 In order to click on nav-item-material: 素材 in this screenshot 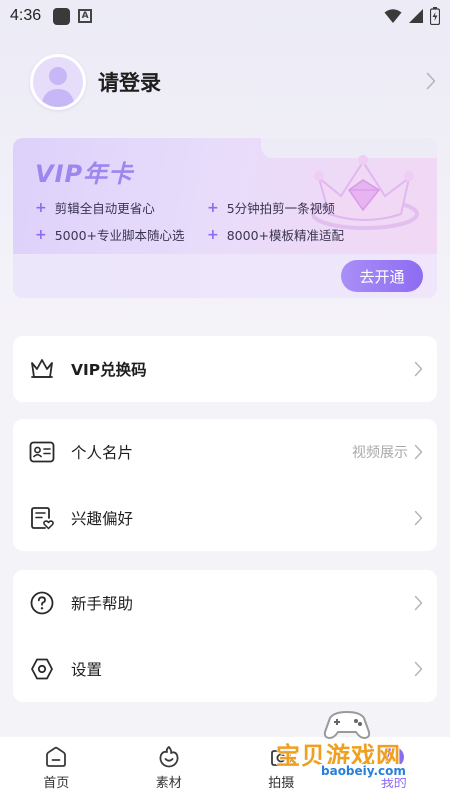, I will do `click(169, 768)`.